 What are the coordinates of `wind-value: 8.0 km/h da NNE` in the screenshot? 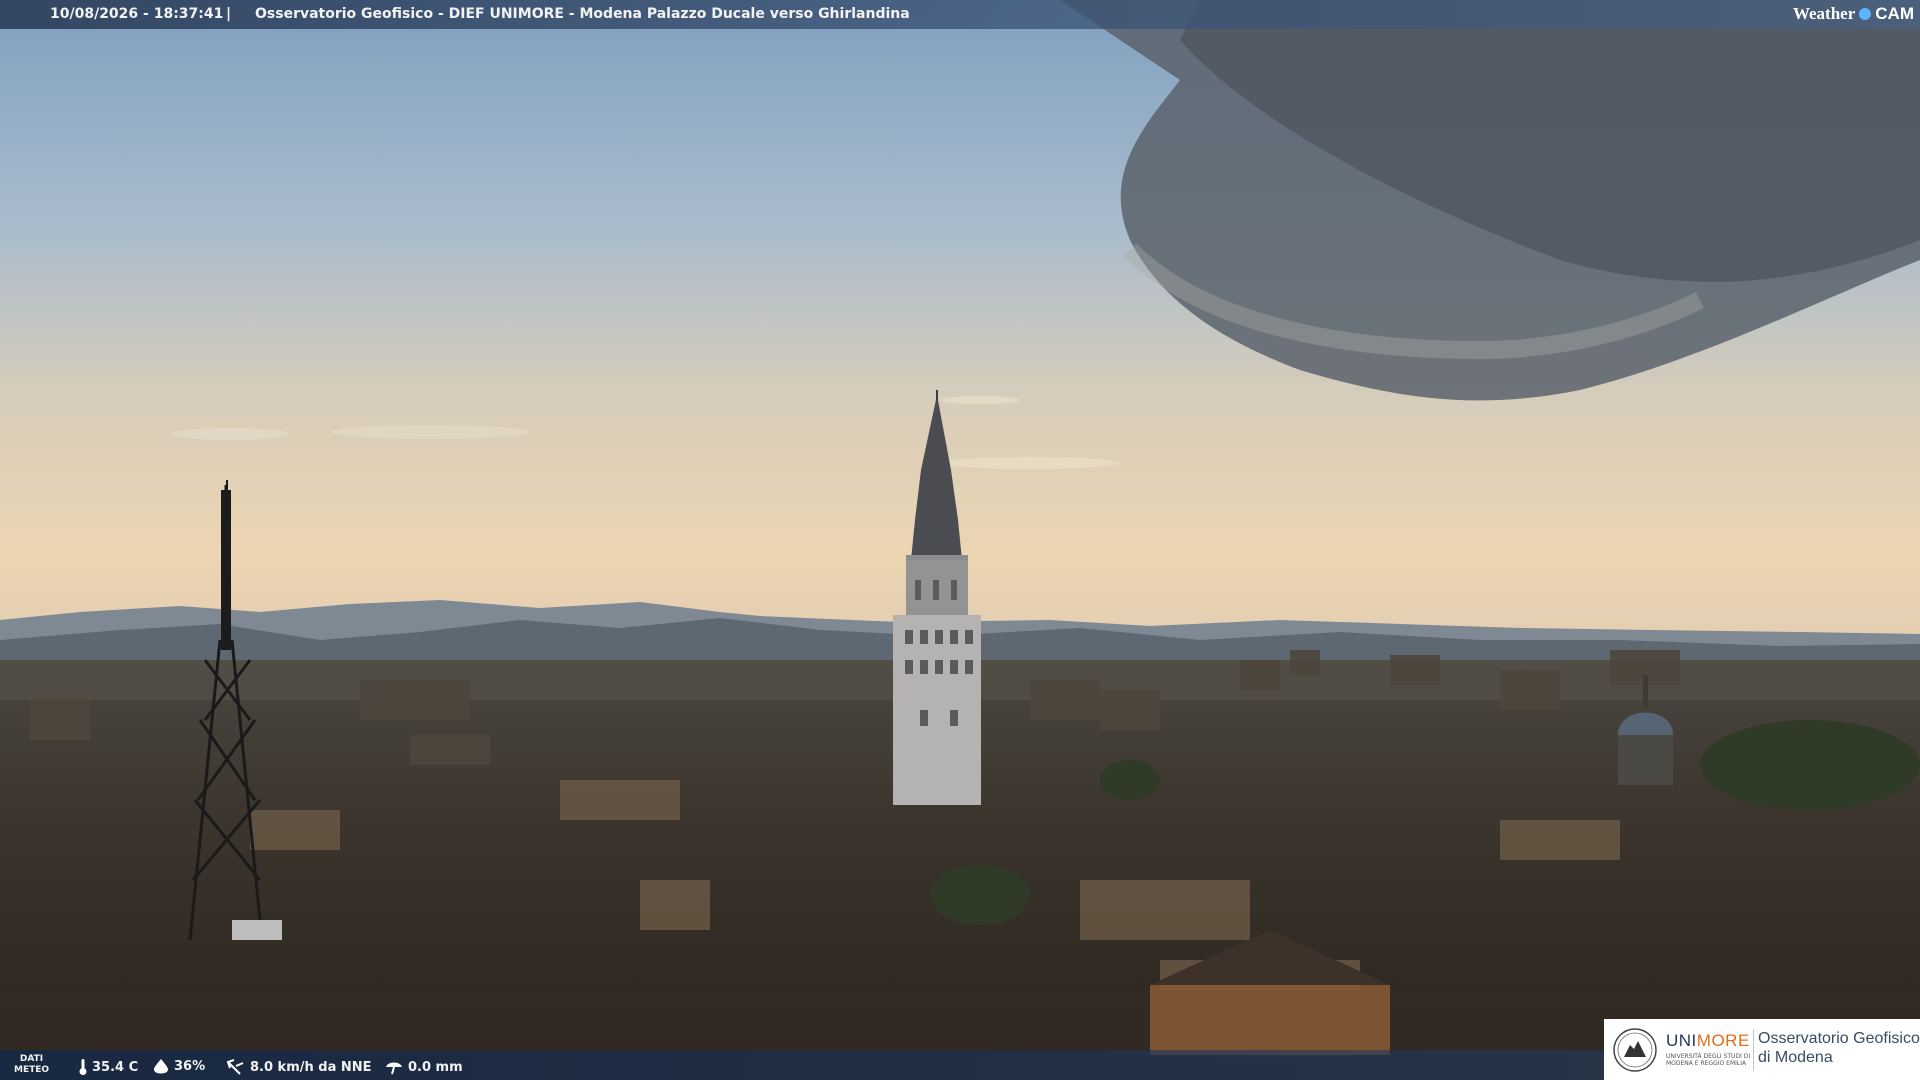 It's located at (311, 1067).